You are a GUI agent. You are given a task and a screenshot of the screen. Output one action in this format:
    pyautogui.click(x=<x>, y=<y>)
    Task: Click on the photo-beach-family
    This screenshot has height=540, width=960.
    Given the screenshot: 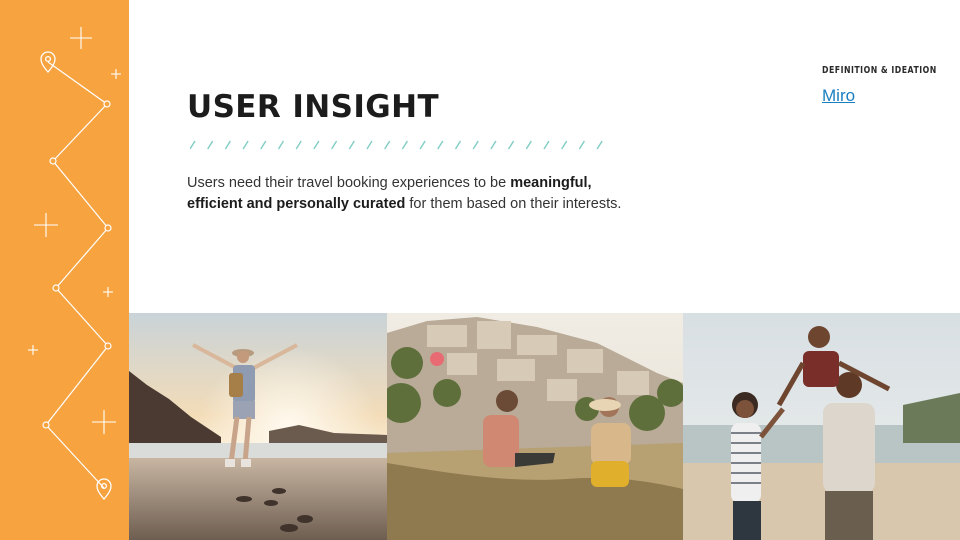 What is the action you would take?
    pyautogui.click(x=821, y=426)
    